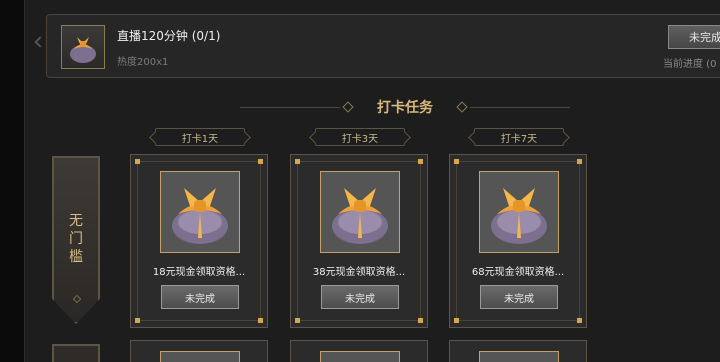  Describe the element at coordinates (690, 64) in the screenshot. I see `task-progress-label: 当前进度 (0` at that location.